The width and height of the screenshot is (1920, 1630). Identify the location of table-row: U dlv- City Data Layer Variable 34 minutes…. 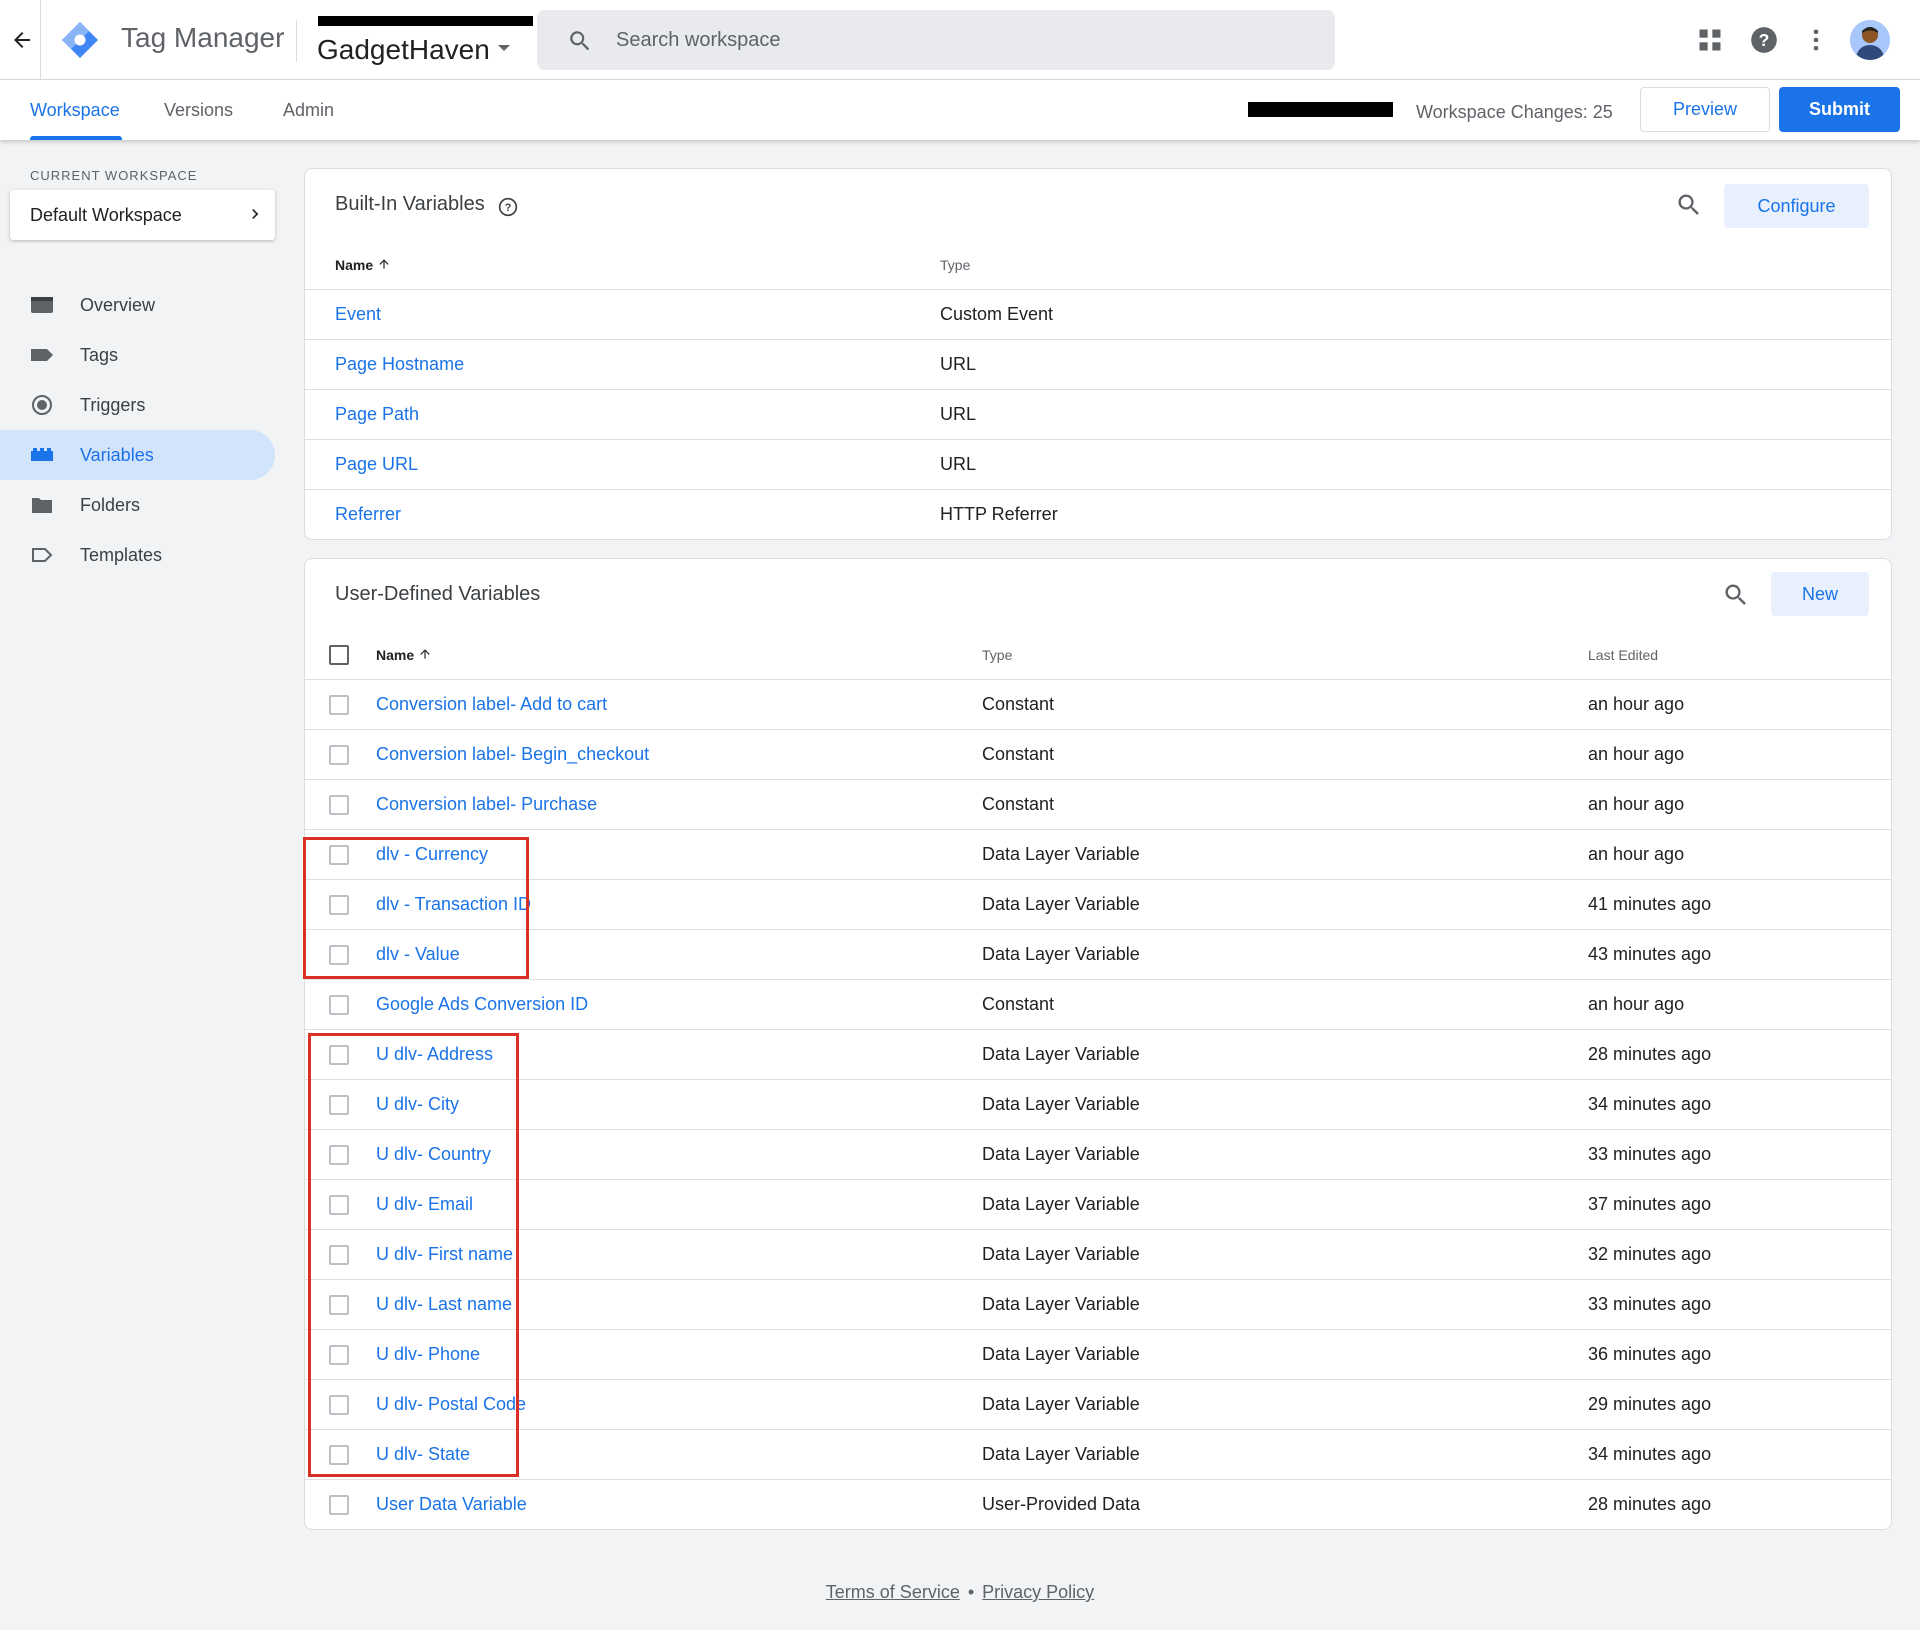
(1098, 1104).